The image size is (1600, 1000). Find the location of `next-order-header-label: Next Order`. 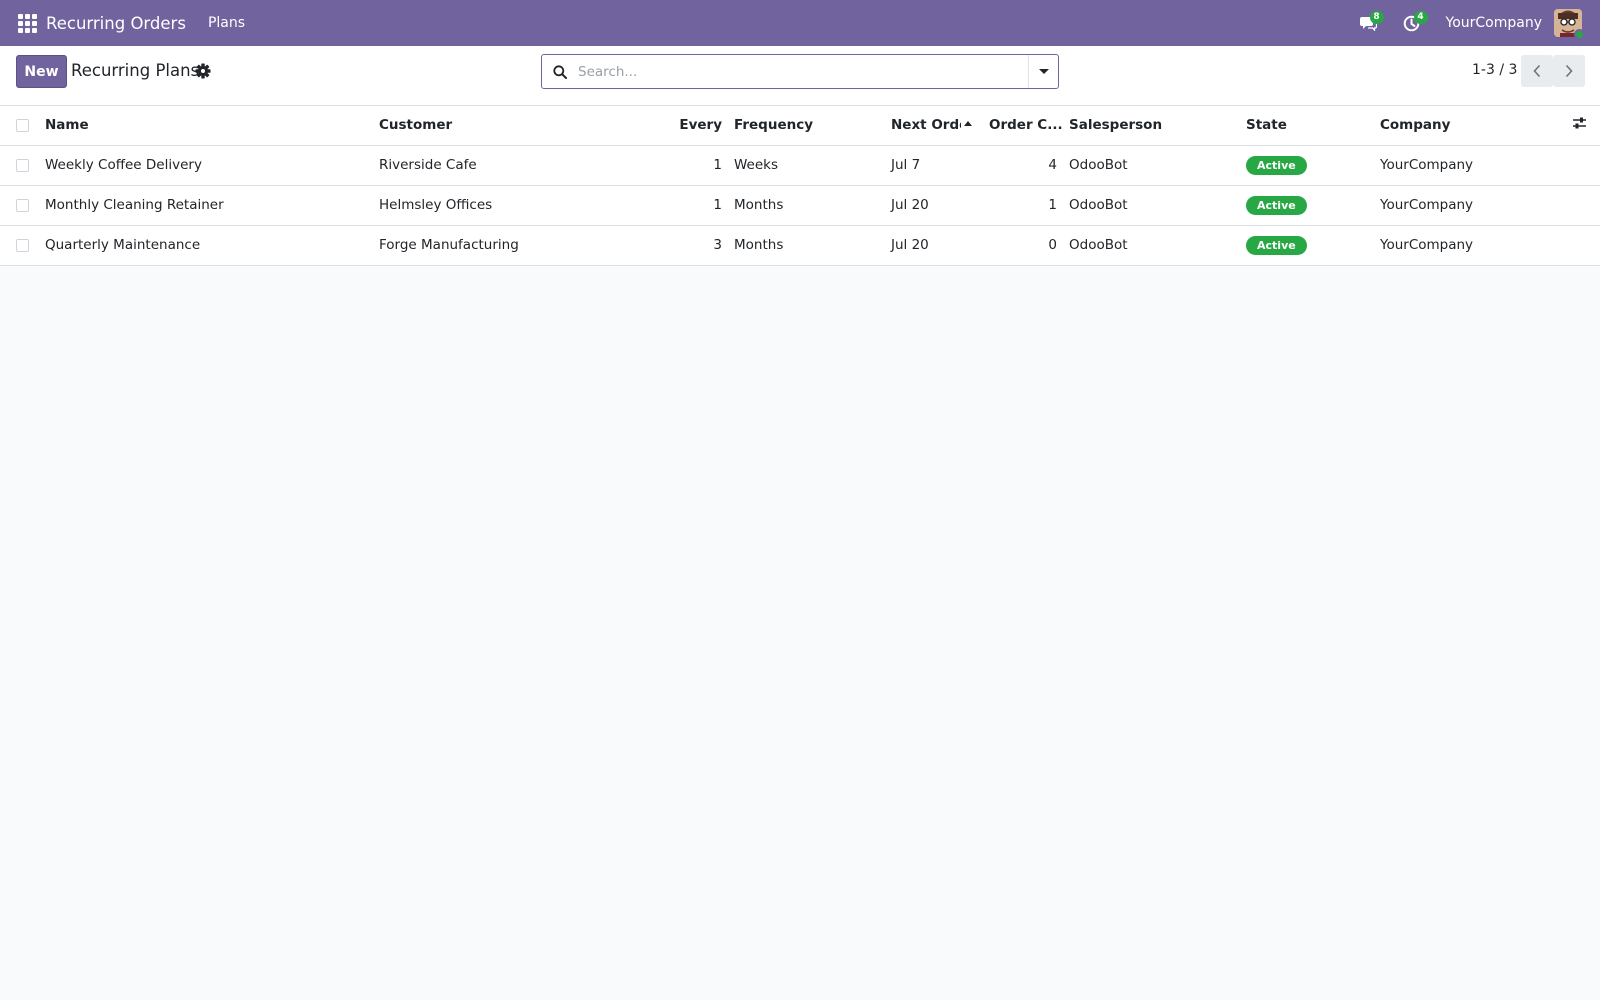

next-order-header-label: Next Order is located at coordinates (926, 125).